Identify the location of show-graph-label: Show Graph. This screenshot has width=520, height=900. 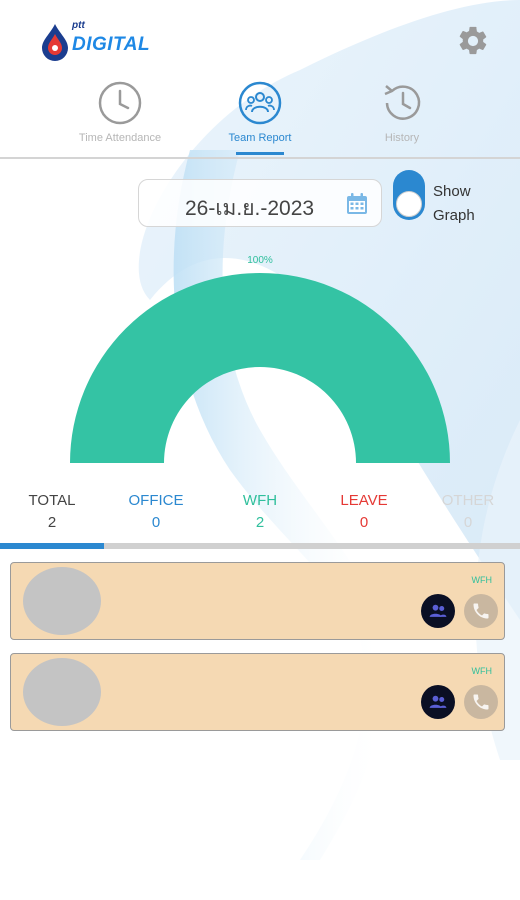
(454, 203).